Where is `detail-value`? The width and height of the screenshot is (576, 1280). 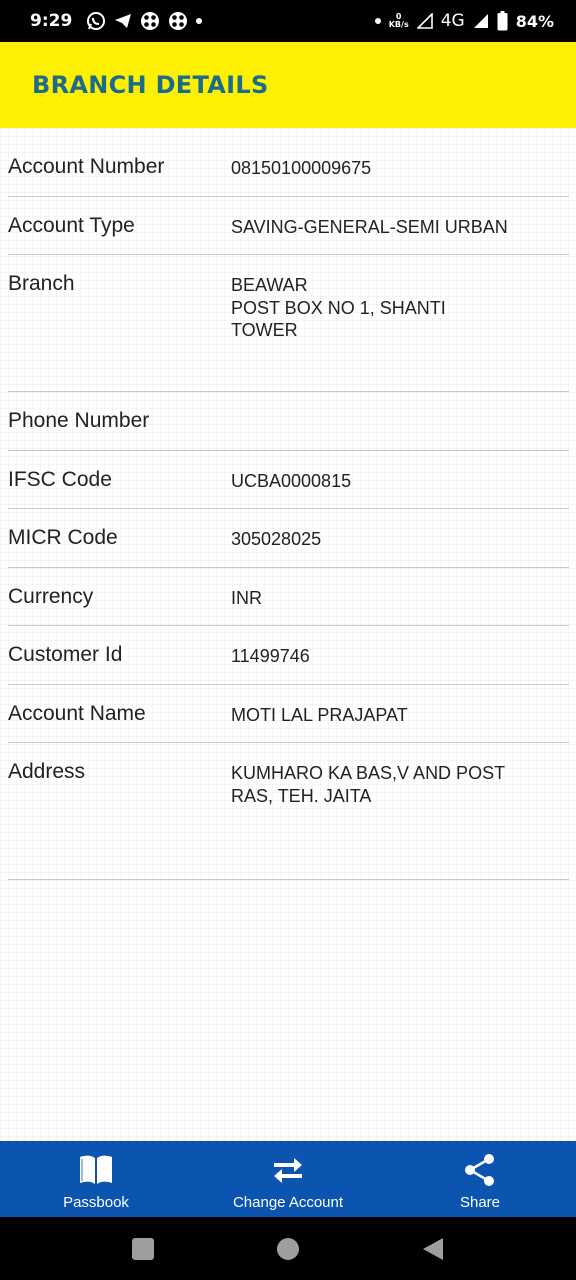 detail-value is located at coordinates (400, 429).